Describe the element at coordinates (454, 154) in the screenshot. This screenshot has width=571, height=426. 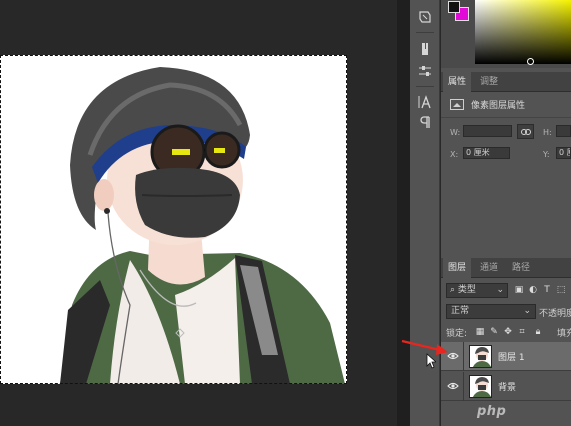
I see `x-label: X:` at that location.